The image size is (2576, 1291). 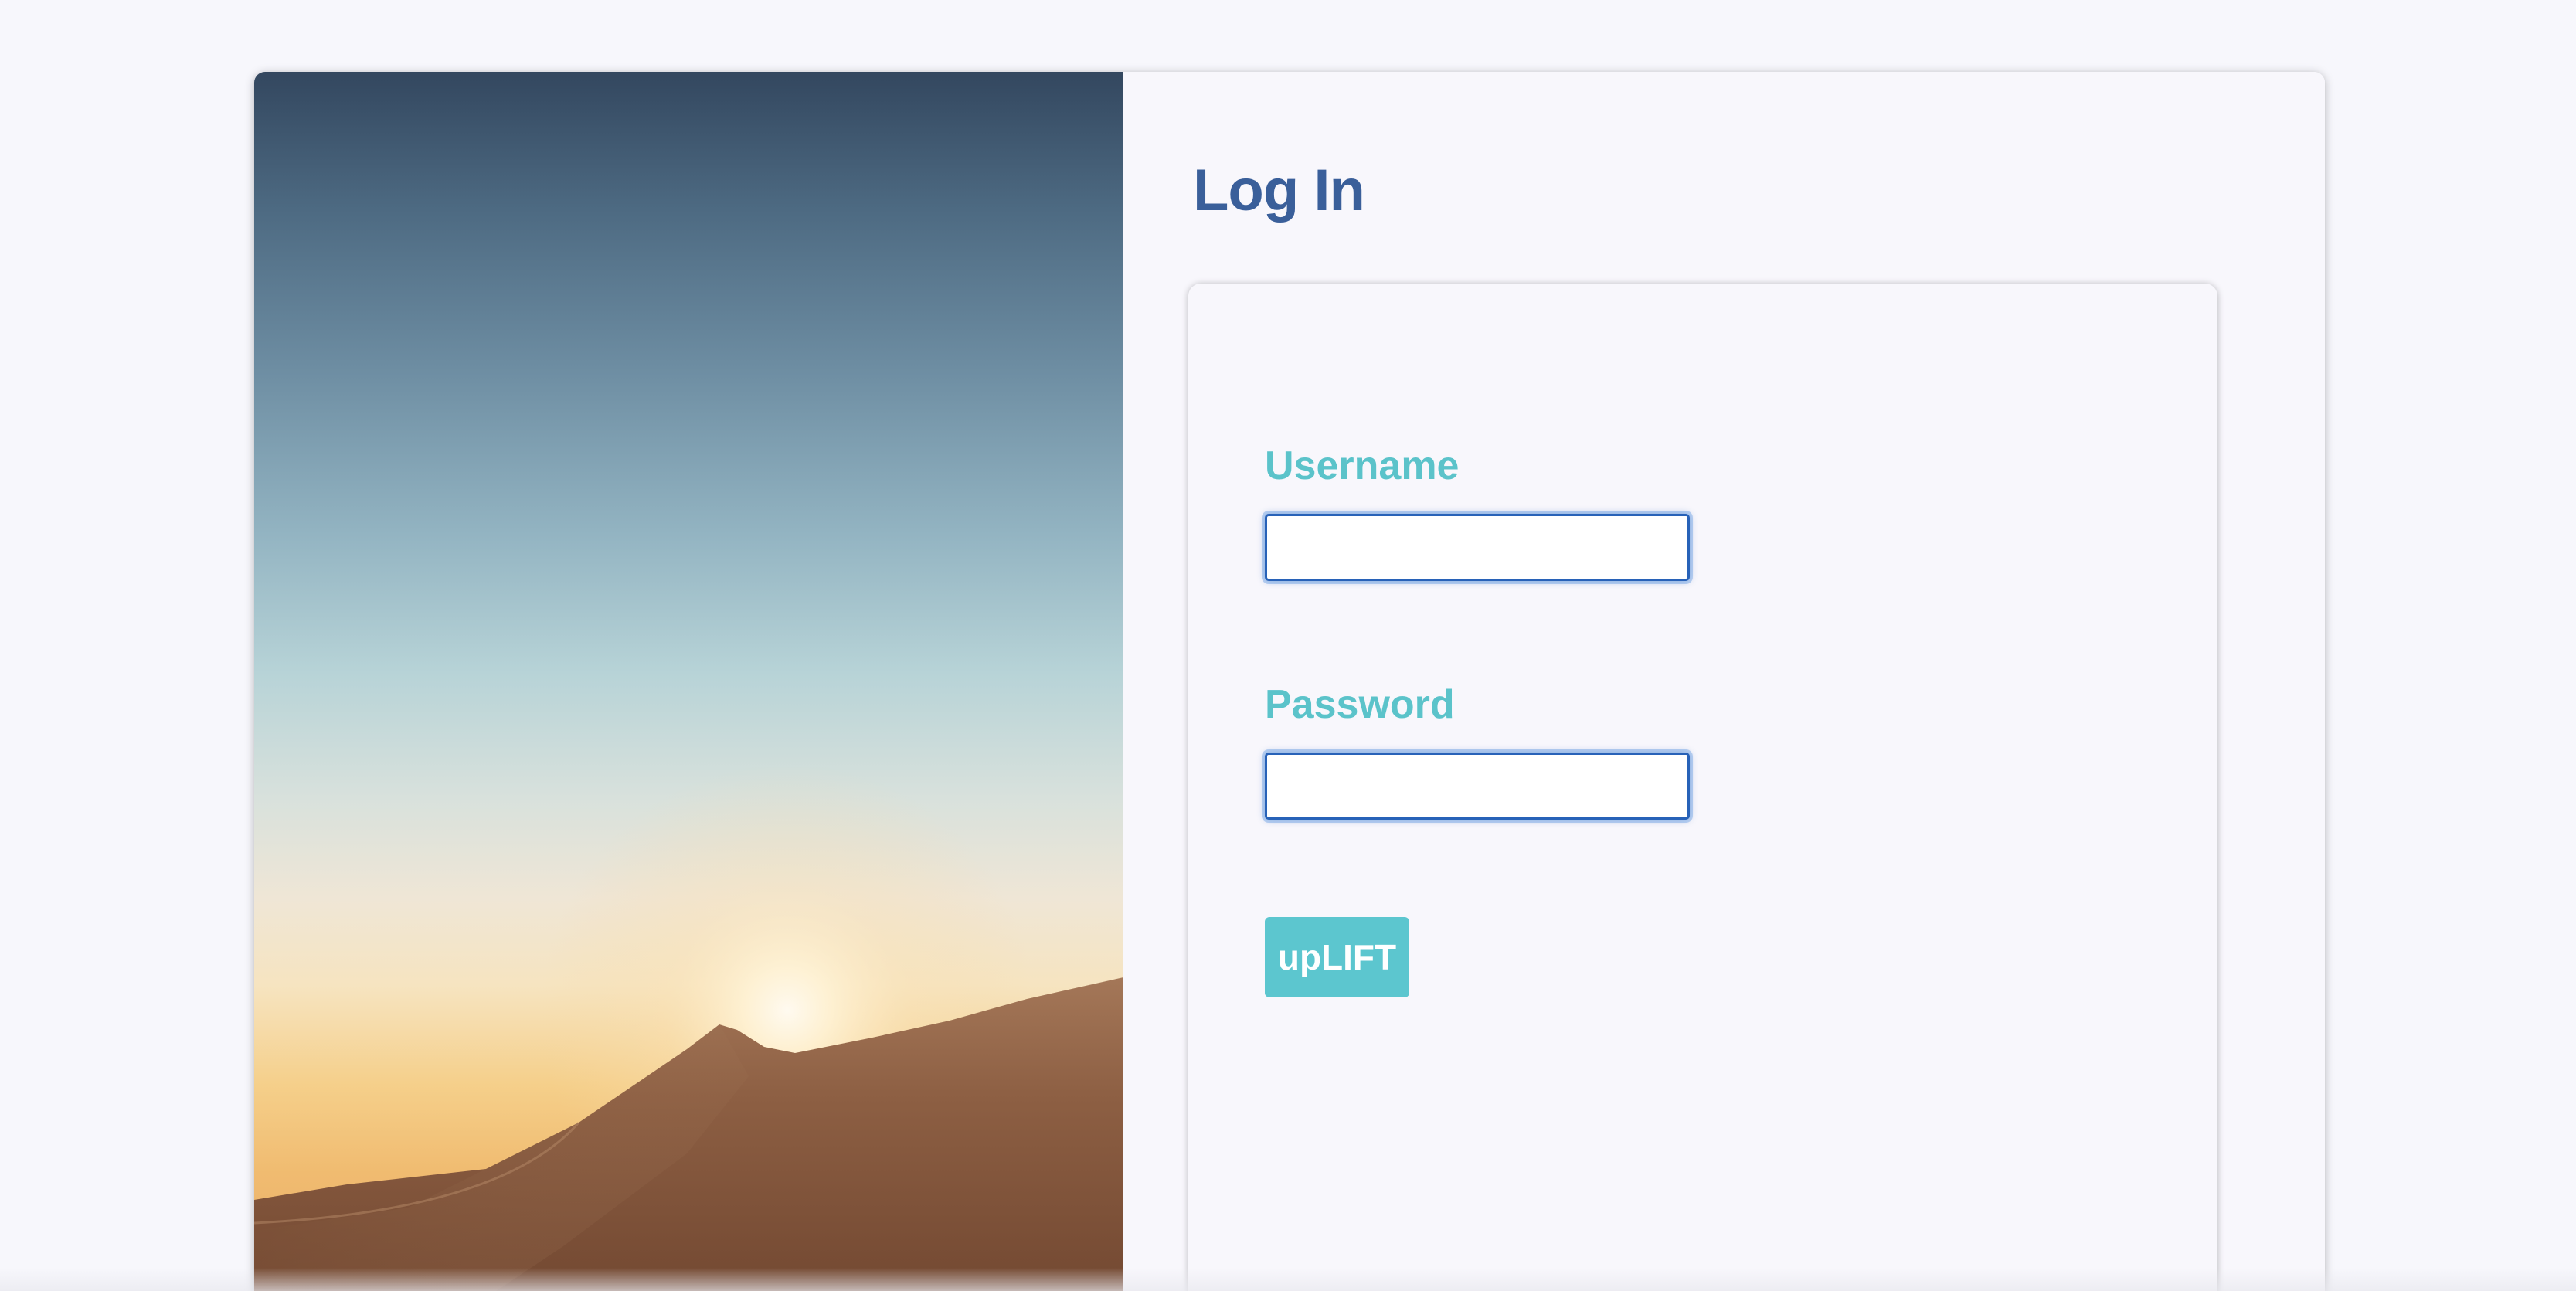 I want to click on dune-illustration, so click(x=688, y=1029).